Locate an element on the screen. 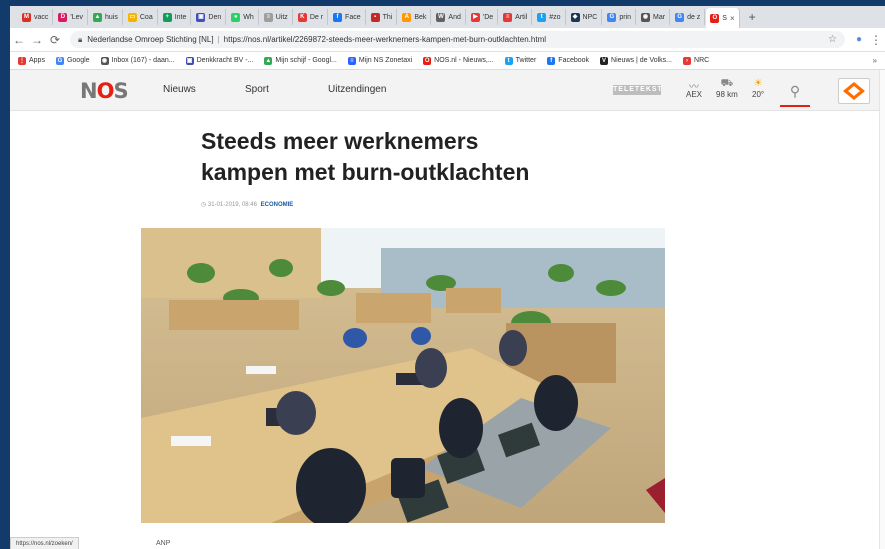 The height and width of the screenshot is (549, 885). search-button: ⚲ is located at coordinates (795, 91).